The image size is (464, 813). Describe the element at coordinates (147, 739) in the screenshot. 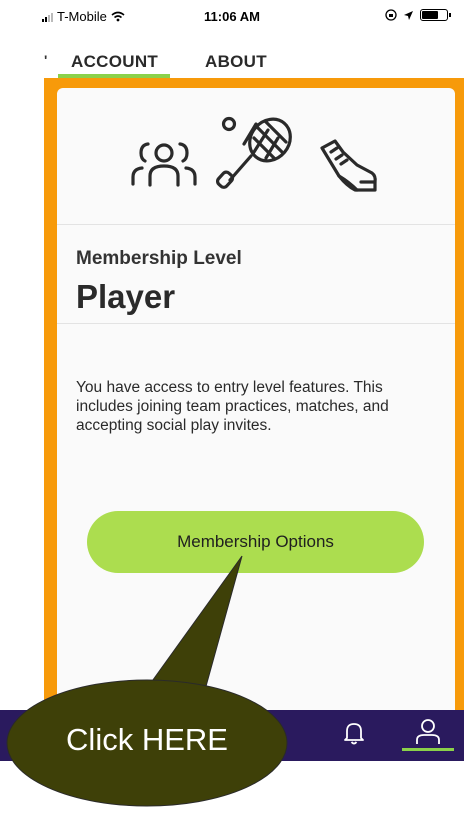

I see `click-here-text: Click HERE` at that location.